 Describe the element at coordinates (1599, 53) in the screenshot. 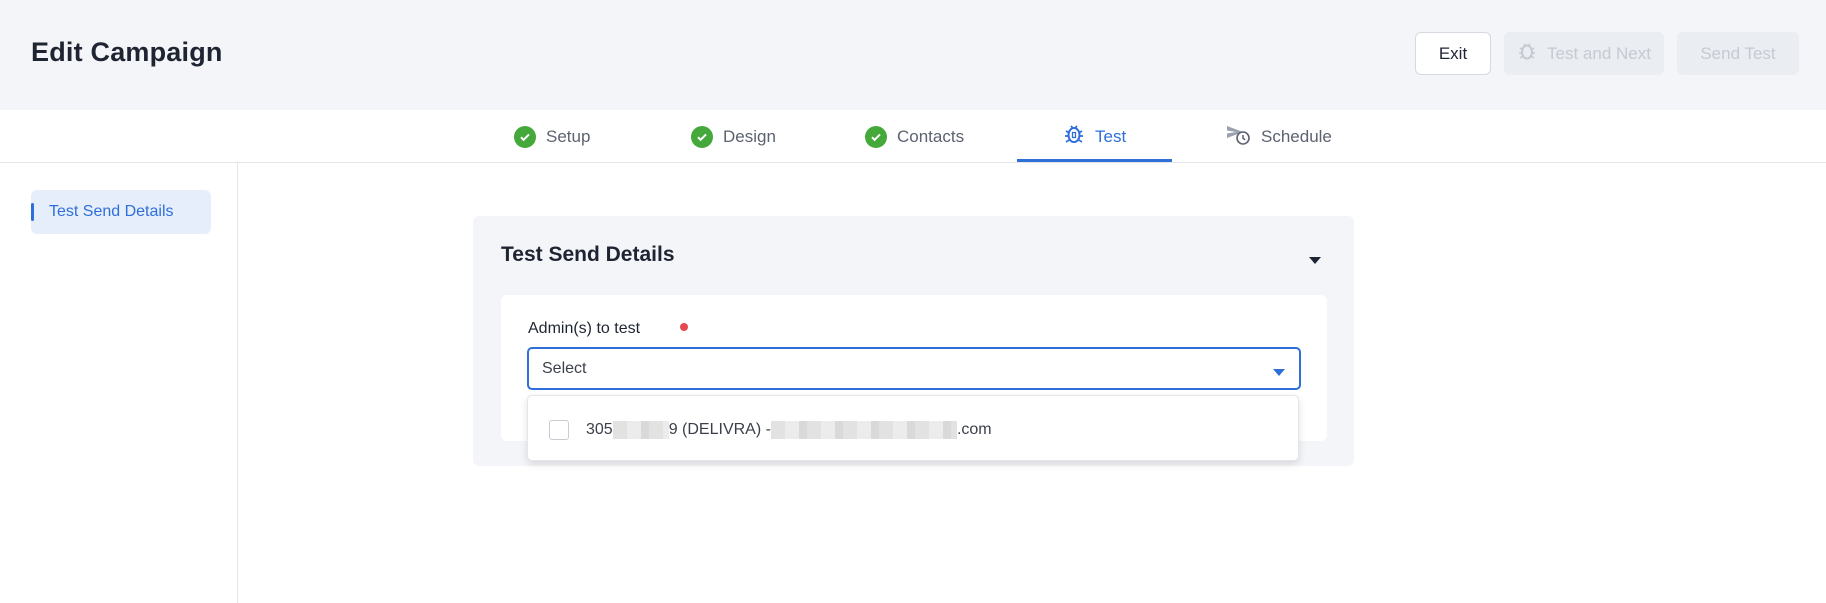

I see `test-and-next-label: Test and Next` at that location.